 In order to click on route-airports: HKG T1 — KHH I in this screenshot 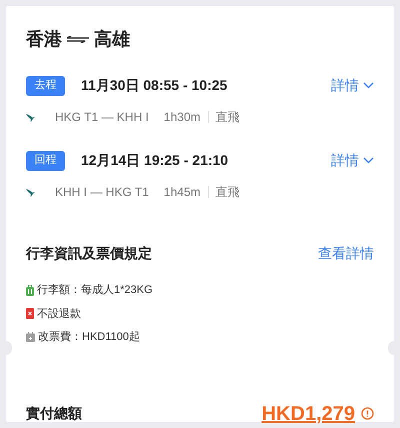, I will do `click(102, 117)`.